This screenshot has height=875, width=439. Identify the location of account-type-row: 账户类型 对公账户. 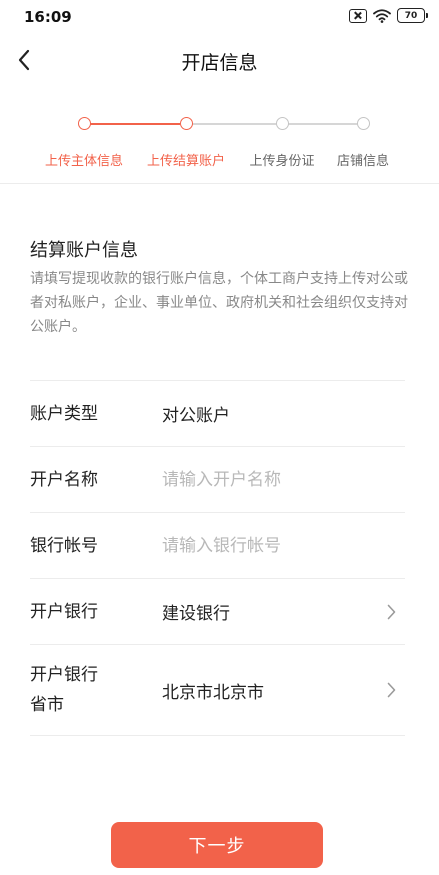
(217, 413).